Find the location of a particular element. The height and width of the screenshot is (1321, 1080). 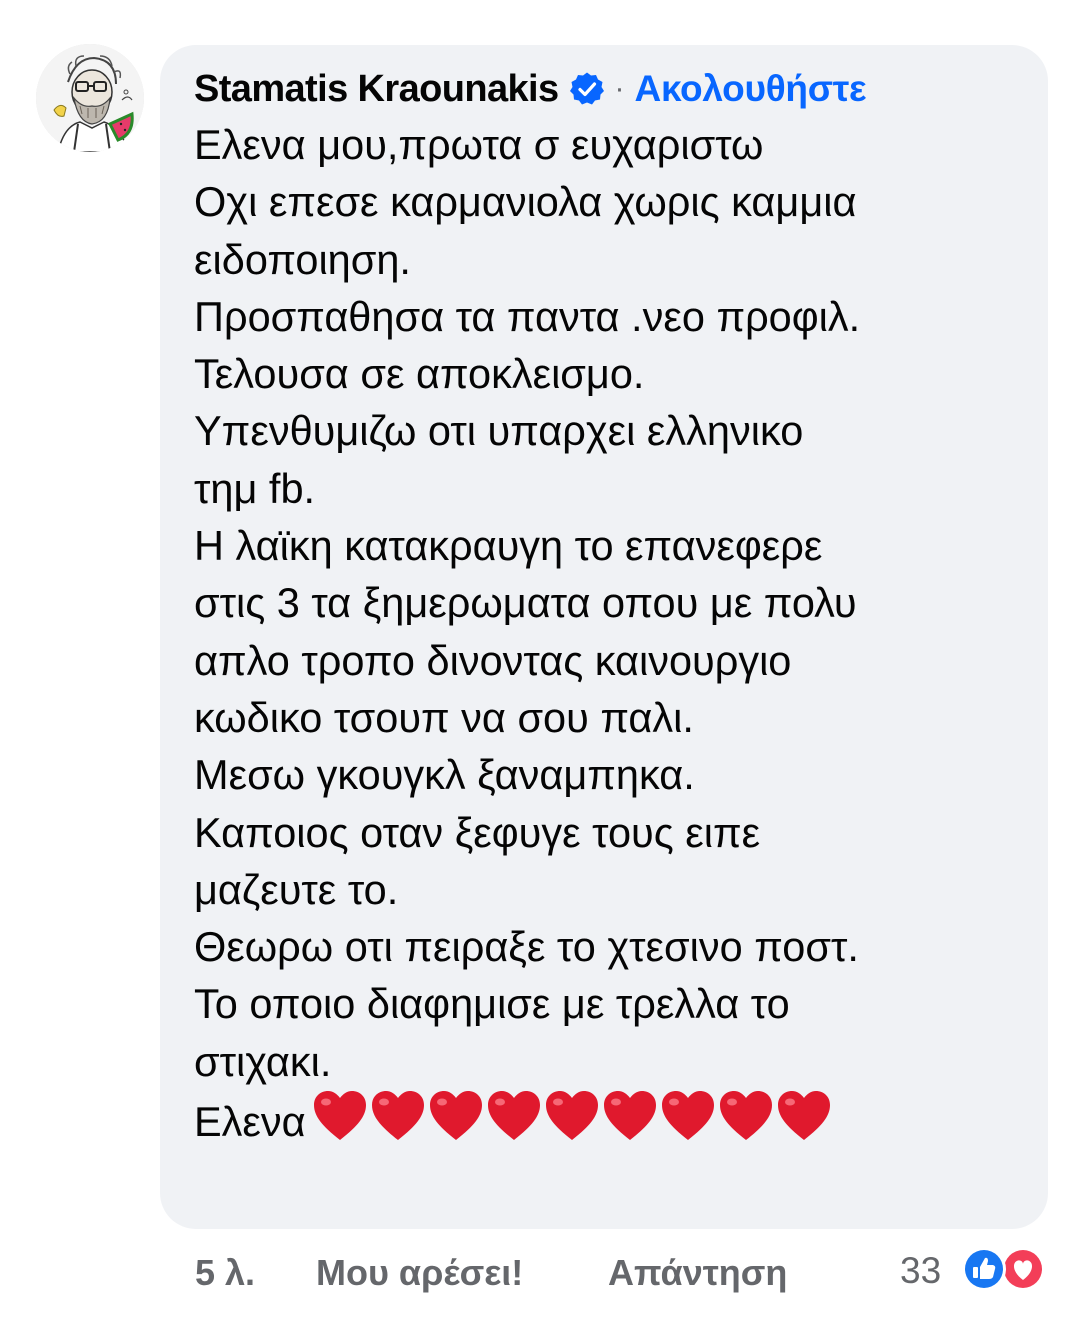

like-reaction-icon is located at coordinates (984, 1269).